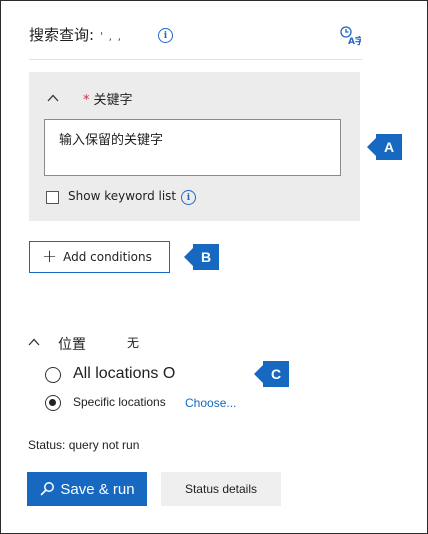  Describe the element at coordinates (50, 256) in the screenshot. I see `plus-icon: +` at that location.